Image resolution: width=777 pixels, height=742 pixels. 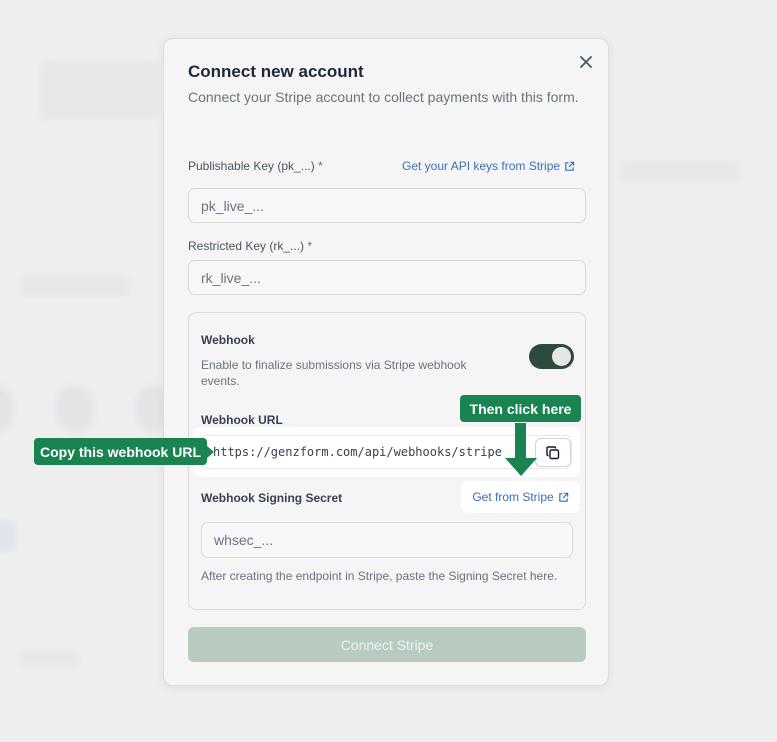 What do you see at coordinates (387, 644) in the screenshot?
I see `connect-stripe-button: Connect Stripe` at bounding box center [387, 644].